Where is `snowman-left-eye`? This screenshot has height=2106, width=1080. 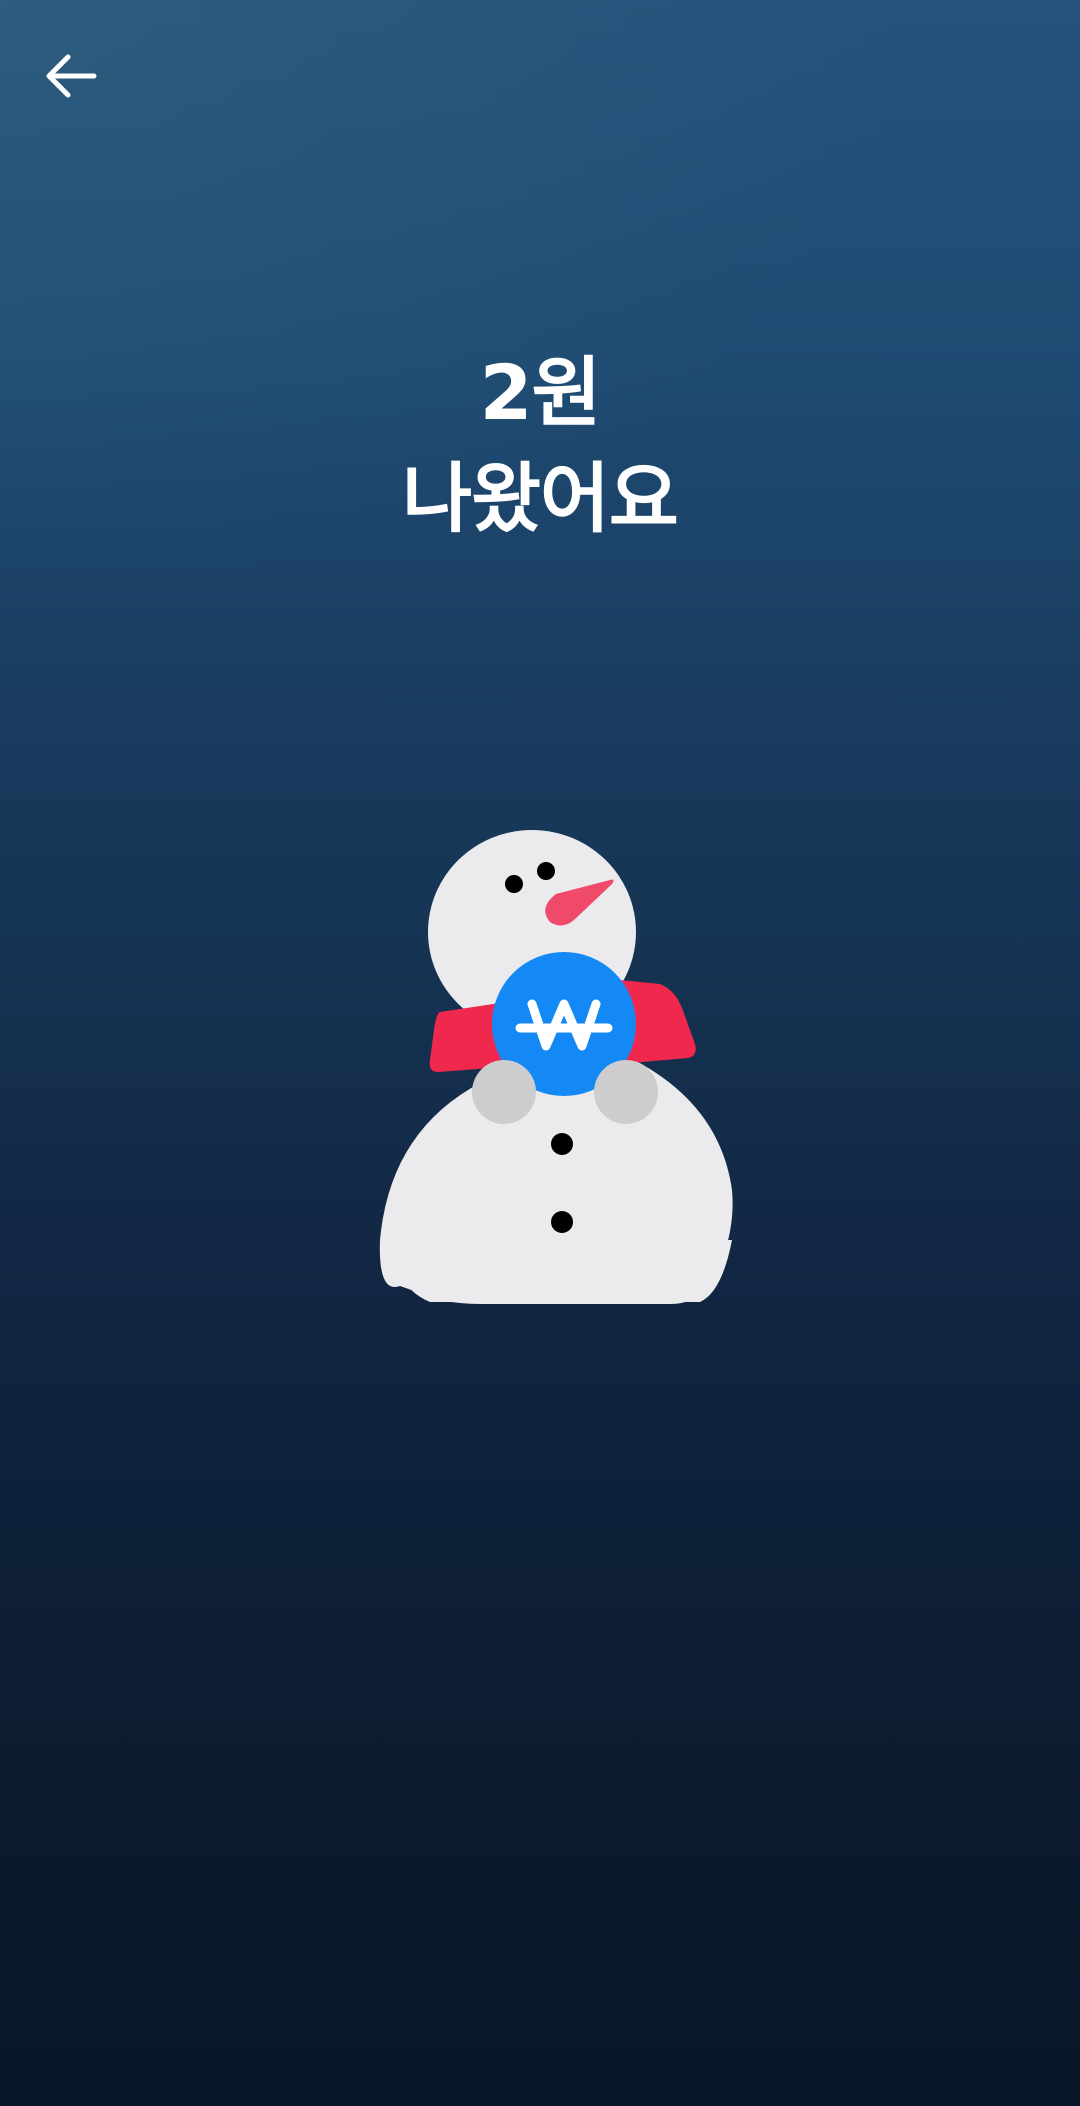 snowman-left-eye is located at coordinates (514, 884).